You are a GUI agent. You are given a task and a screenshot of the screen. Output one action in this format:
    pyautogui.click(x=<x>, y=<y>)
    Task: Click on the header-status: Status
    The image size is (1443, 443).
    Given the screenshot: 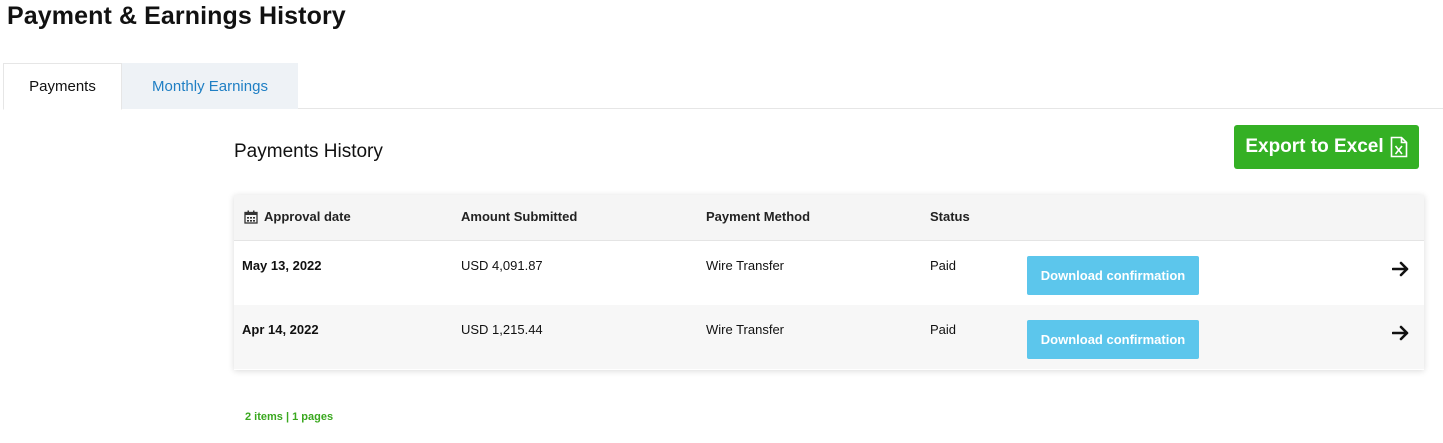 What is the action you would take?
    pyautogui.click(x=950, y=216)
    